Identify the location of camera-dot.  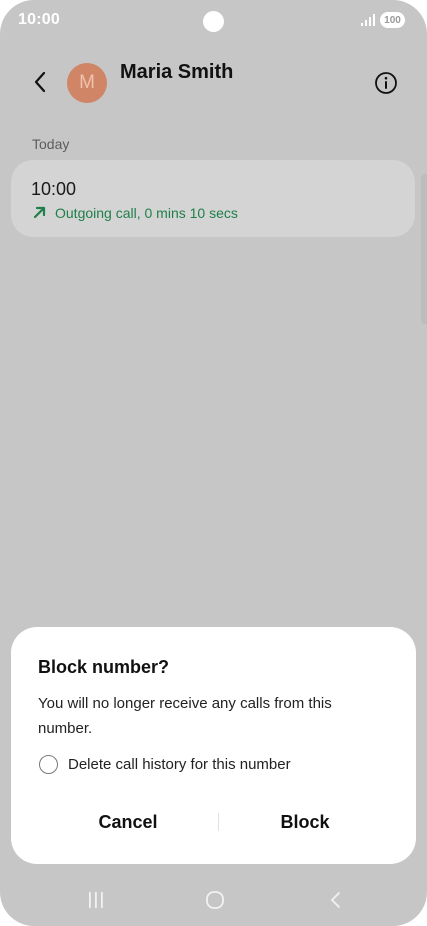
(213, 21).